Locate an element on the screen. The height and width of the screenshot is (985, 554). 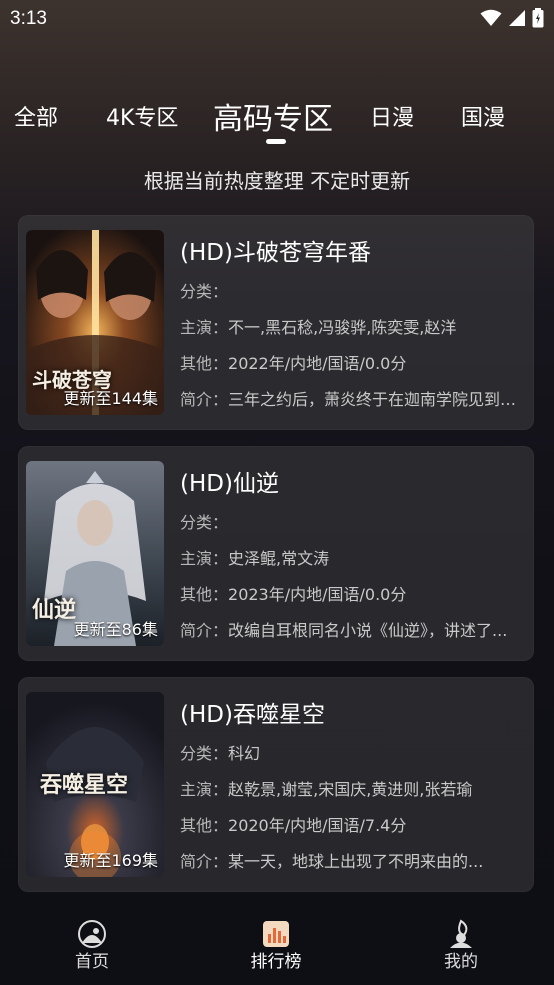
other-row: 其他：2022年/内地/国语/0.0分 is located at coordinates (352, 371).